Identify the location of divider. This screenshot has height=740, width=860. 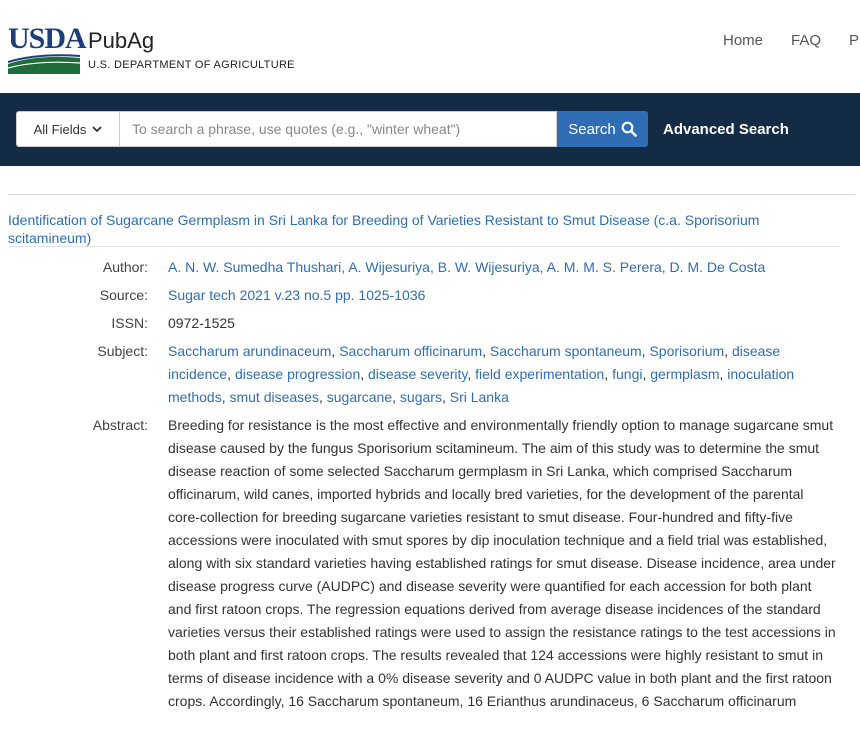
(431, 194).